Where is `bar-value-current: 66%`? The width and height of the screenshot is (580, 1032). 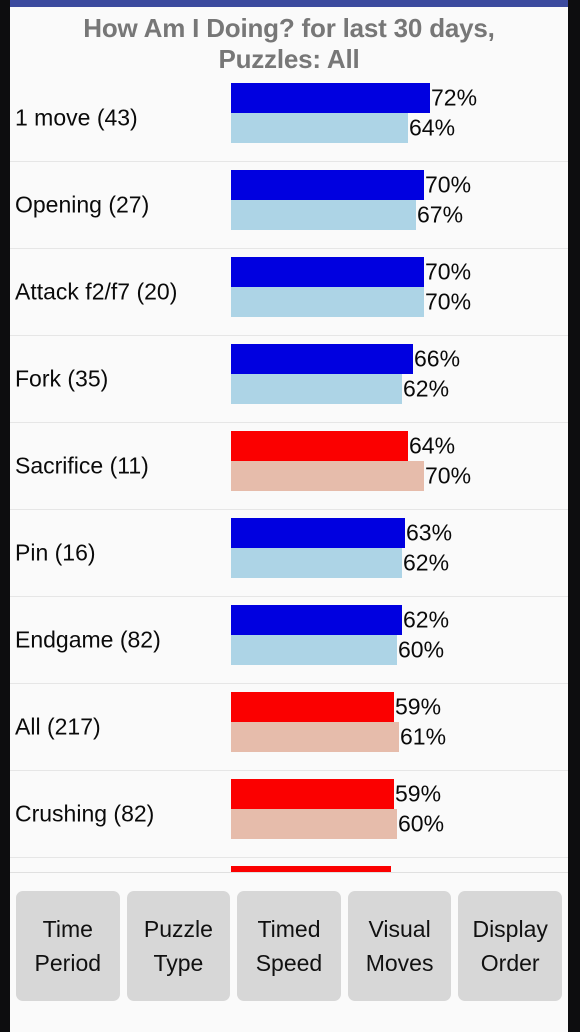
bar-value-current: 66% is located at coordinates (437, 358).